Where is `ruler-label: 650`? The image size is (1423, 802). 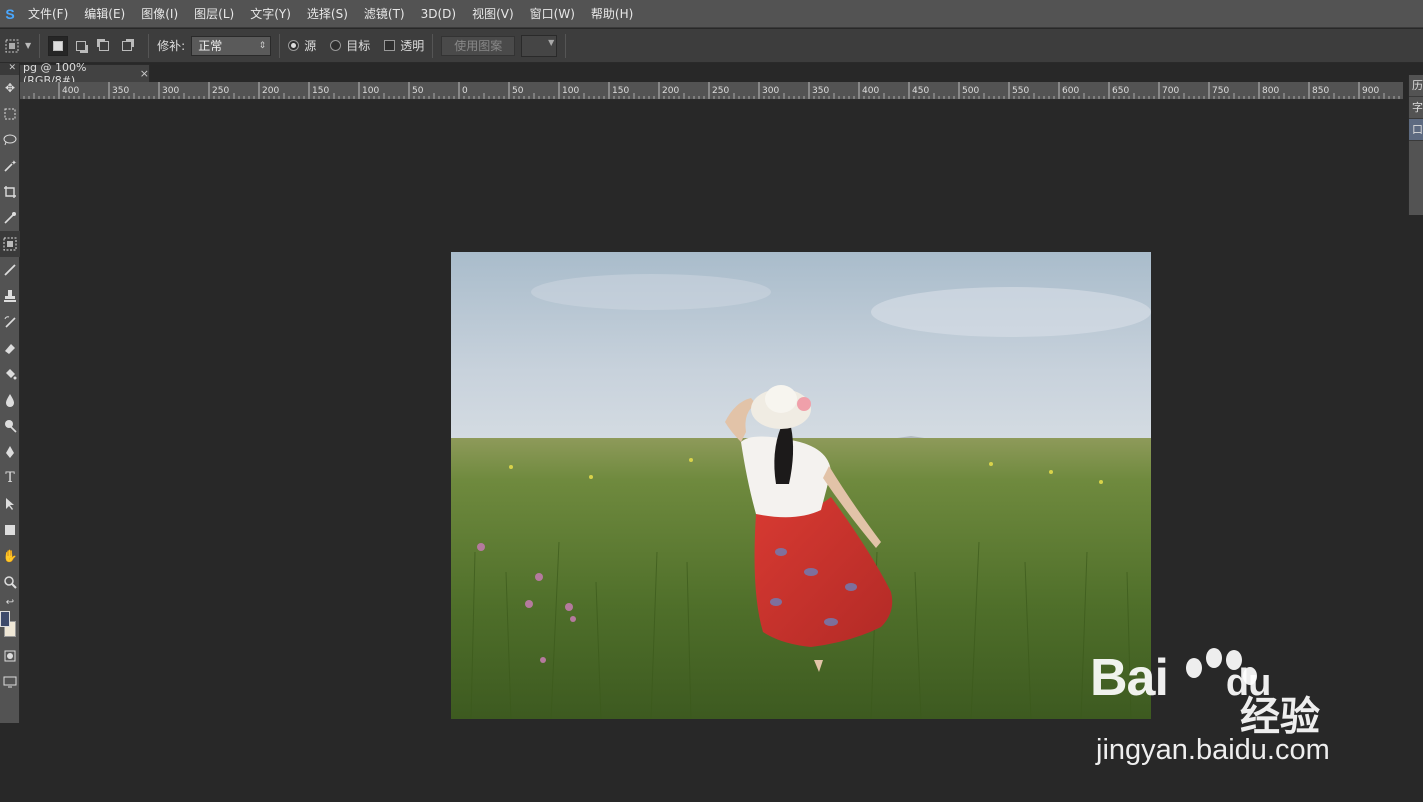
ruler-label: 650 is located at coordinates (1120, 91).